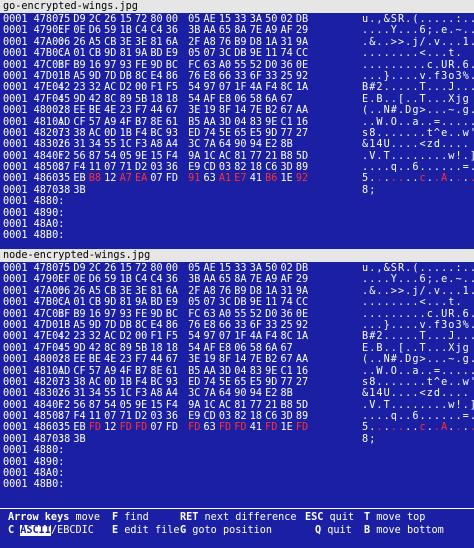 This screenshot has height=548, width=474. What do you see at coordinates (184, 314) in the screenshot?
I see `hex-bytes: BF B9 16 97 93 FE 9D BC FC 63 A0 55 52 D0 36 0E` at bounding box center [184, 314].